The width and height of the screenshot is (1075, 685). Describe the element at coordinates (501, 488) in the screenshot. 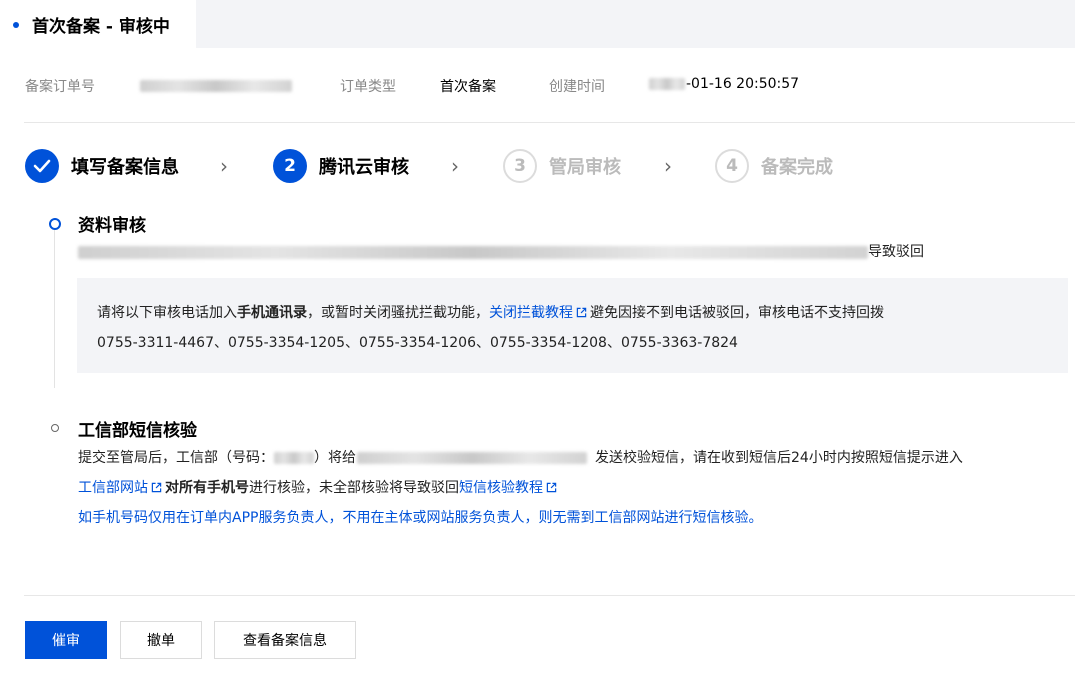

I see `sms-verify-tutorial-link: 短信核验教程` at that location.